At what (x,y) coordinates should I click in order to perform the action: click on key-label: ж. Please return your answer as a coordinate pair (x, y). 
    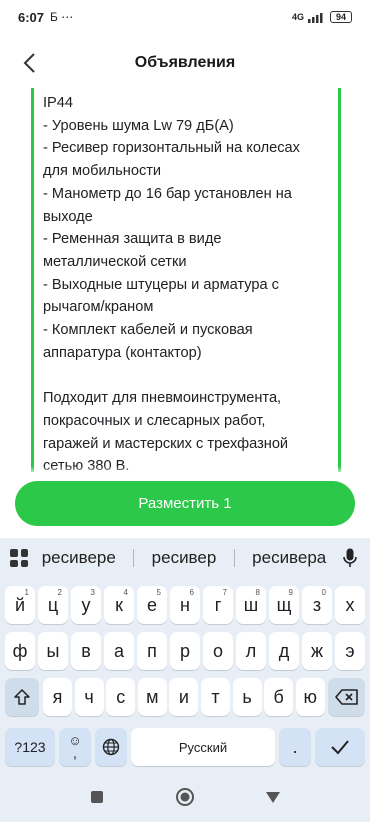
    Looking at the image, I should click on (317, 650).